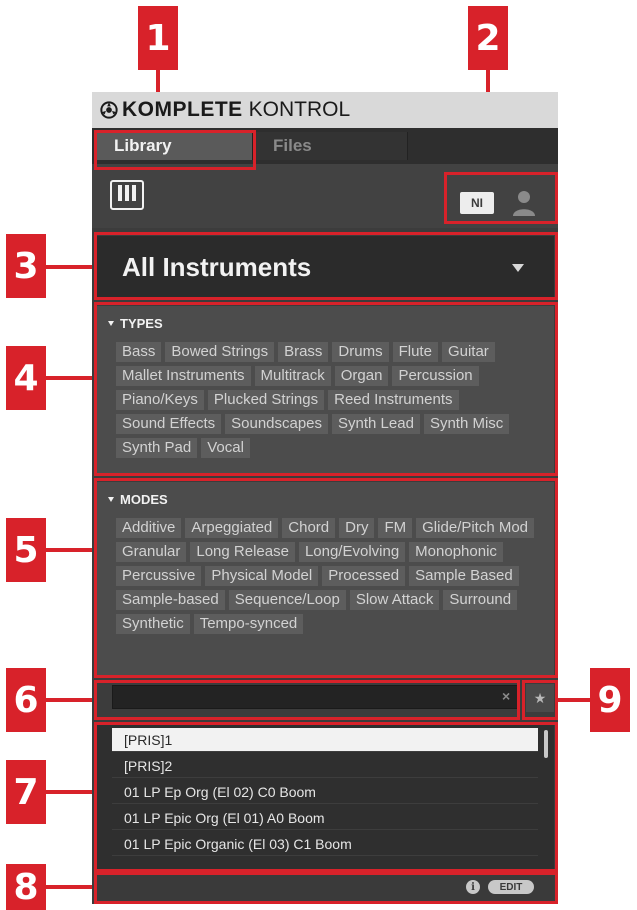 The image size is (637, 910). I want to click on modes-tag: Sample Based, so click(464, 576).